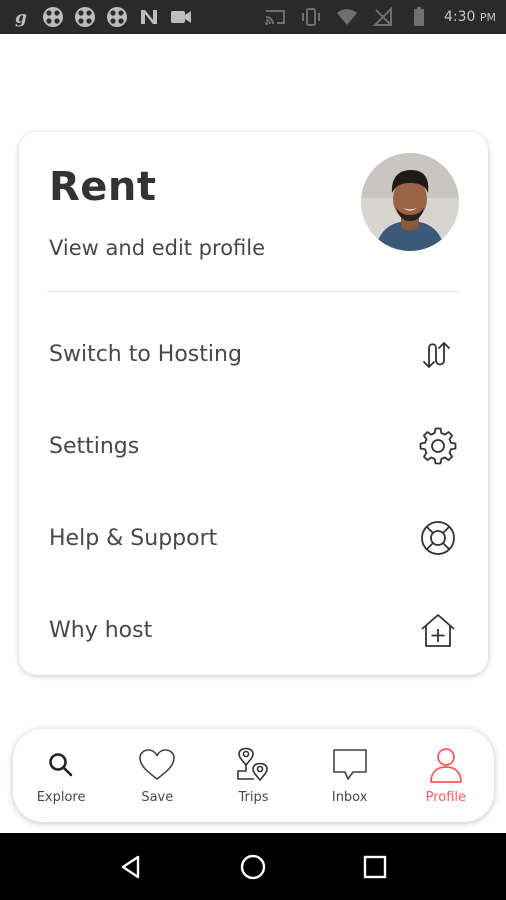  Describe the element at coordinates (94, 446) in the screenshot. I see `menu-item-label: Settings` at that location.